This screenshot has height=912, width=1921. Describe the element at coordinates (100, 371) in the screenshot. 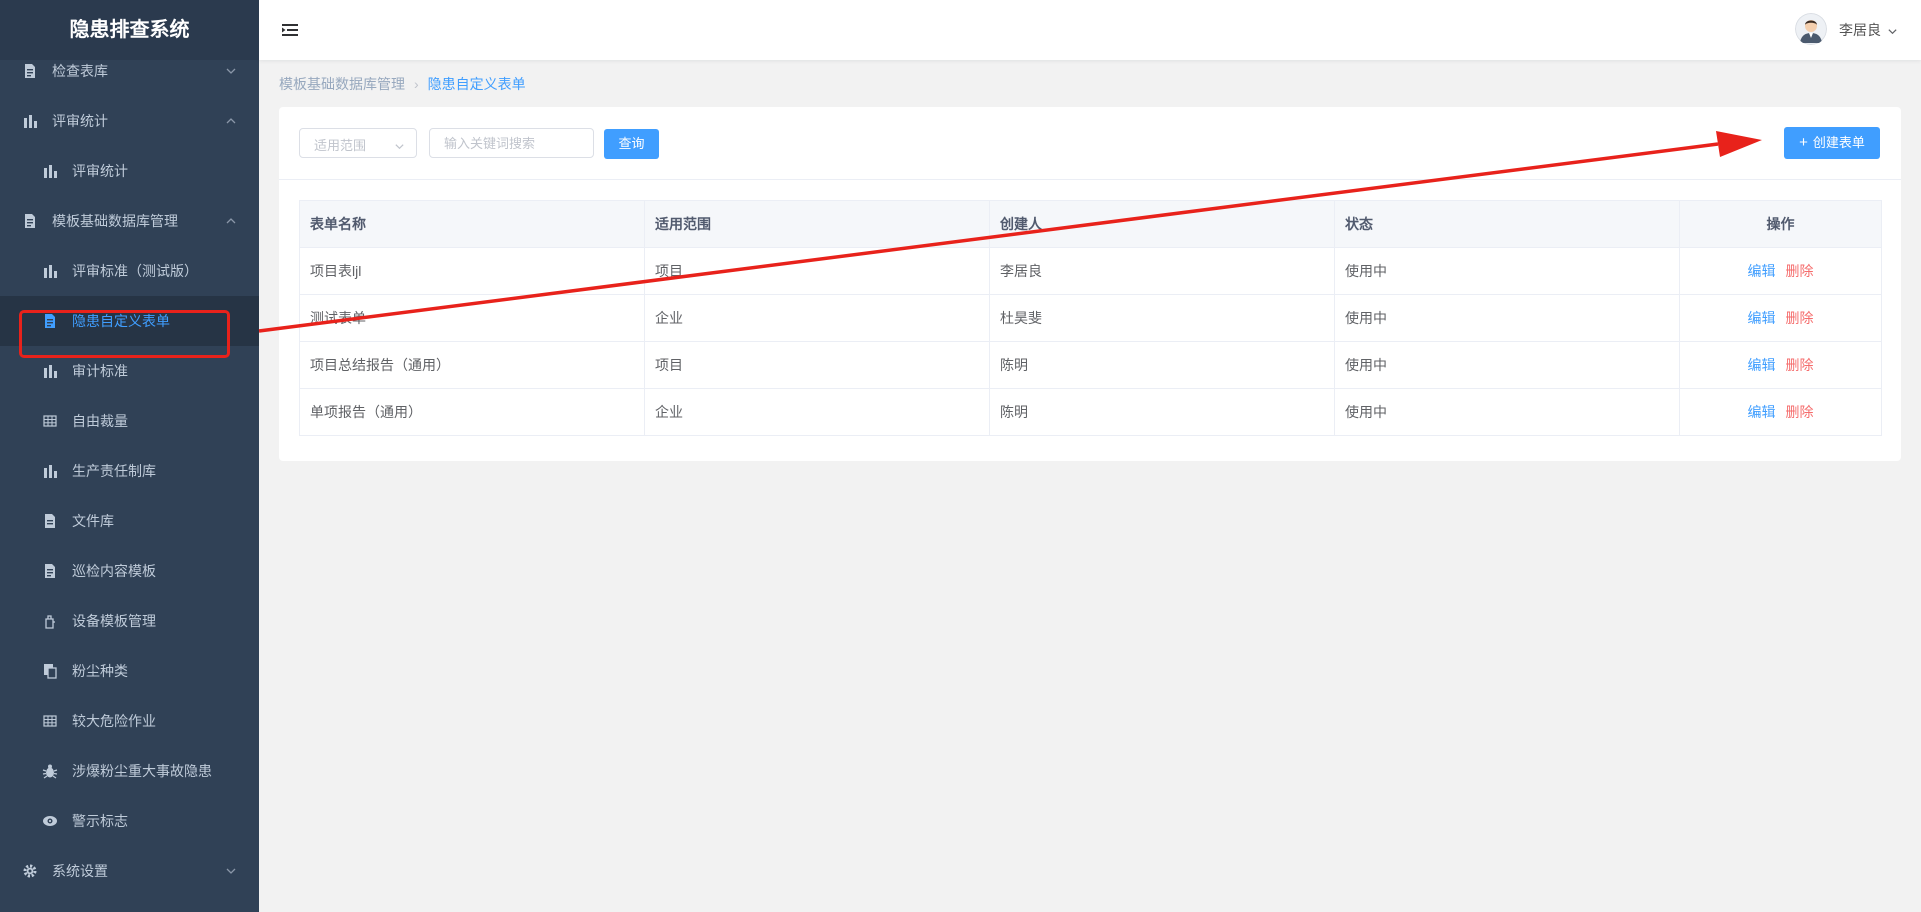

I see `sidebar-item-label: 审计标准` at that location.